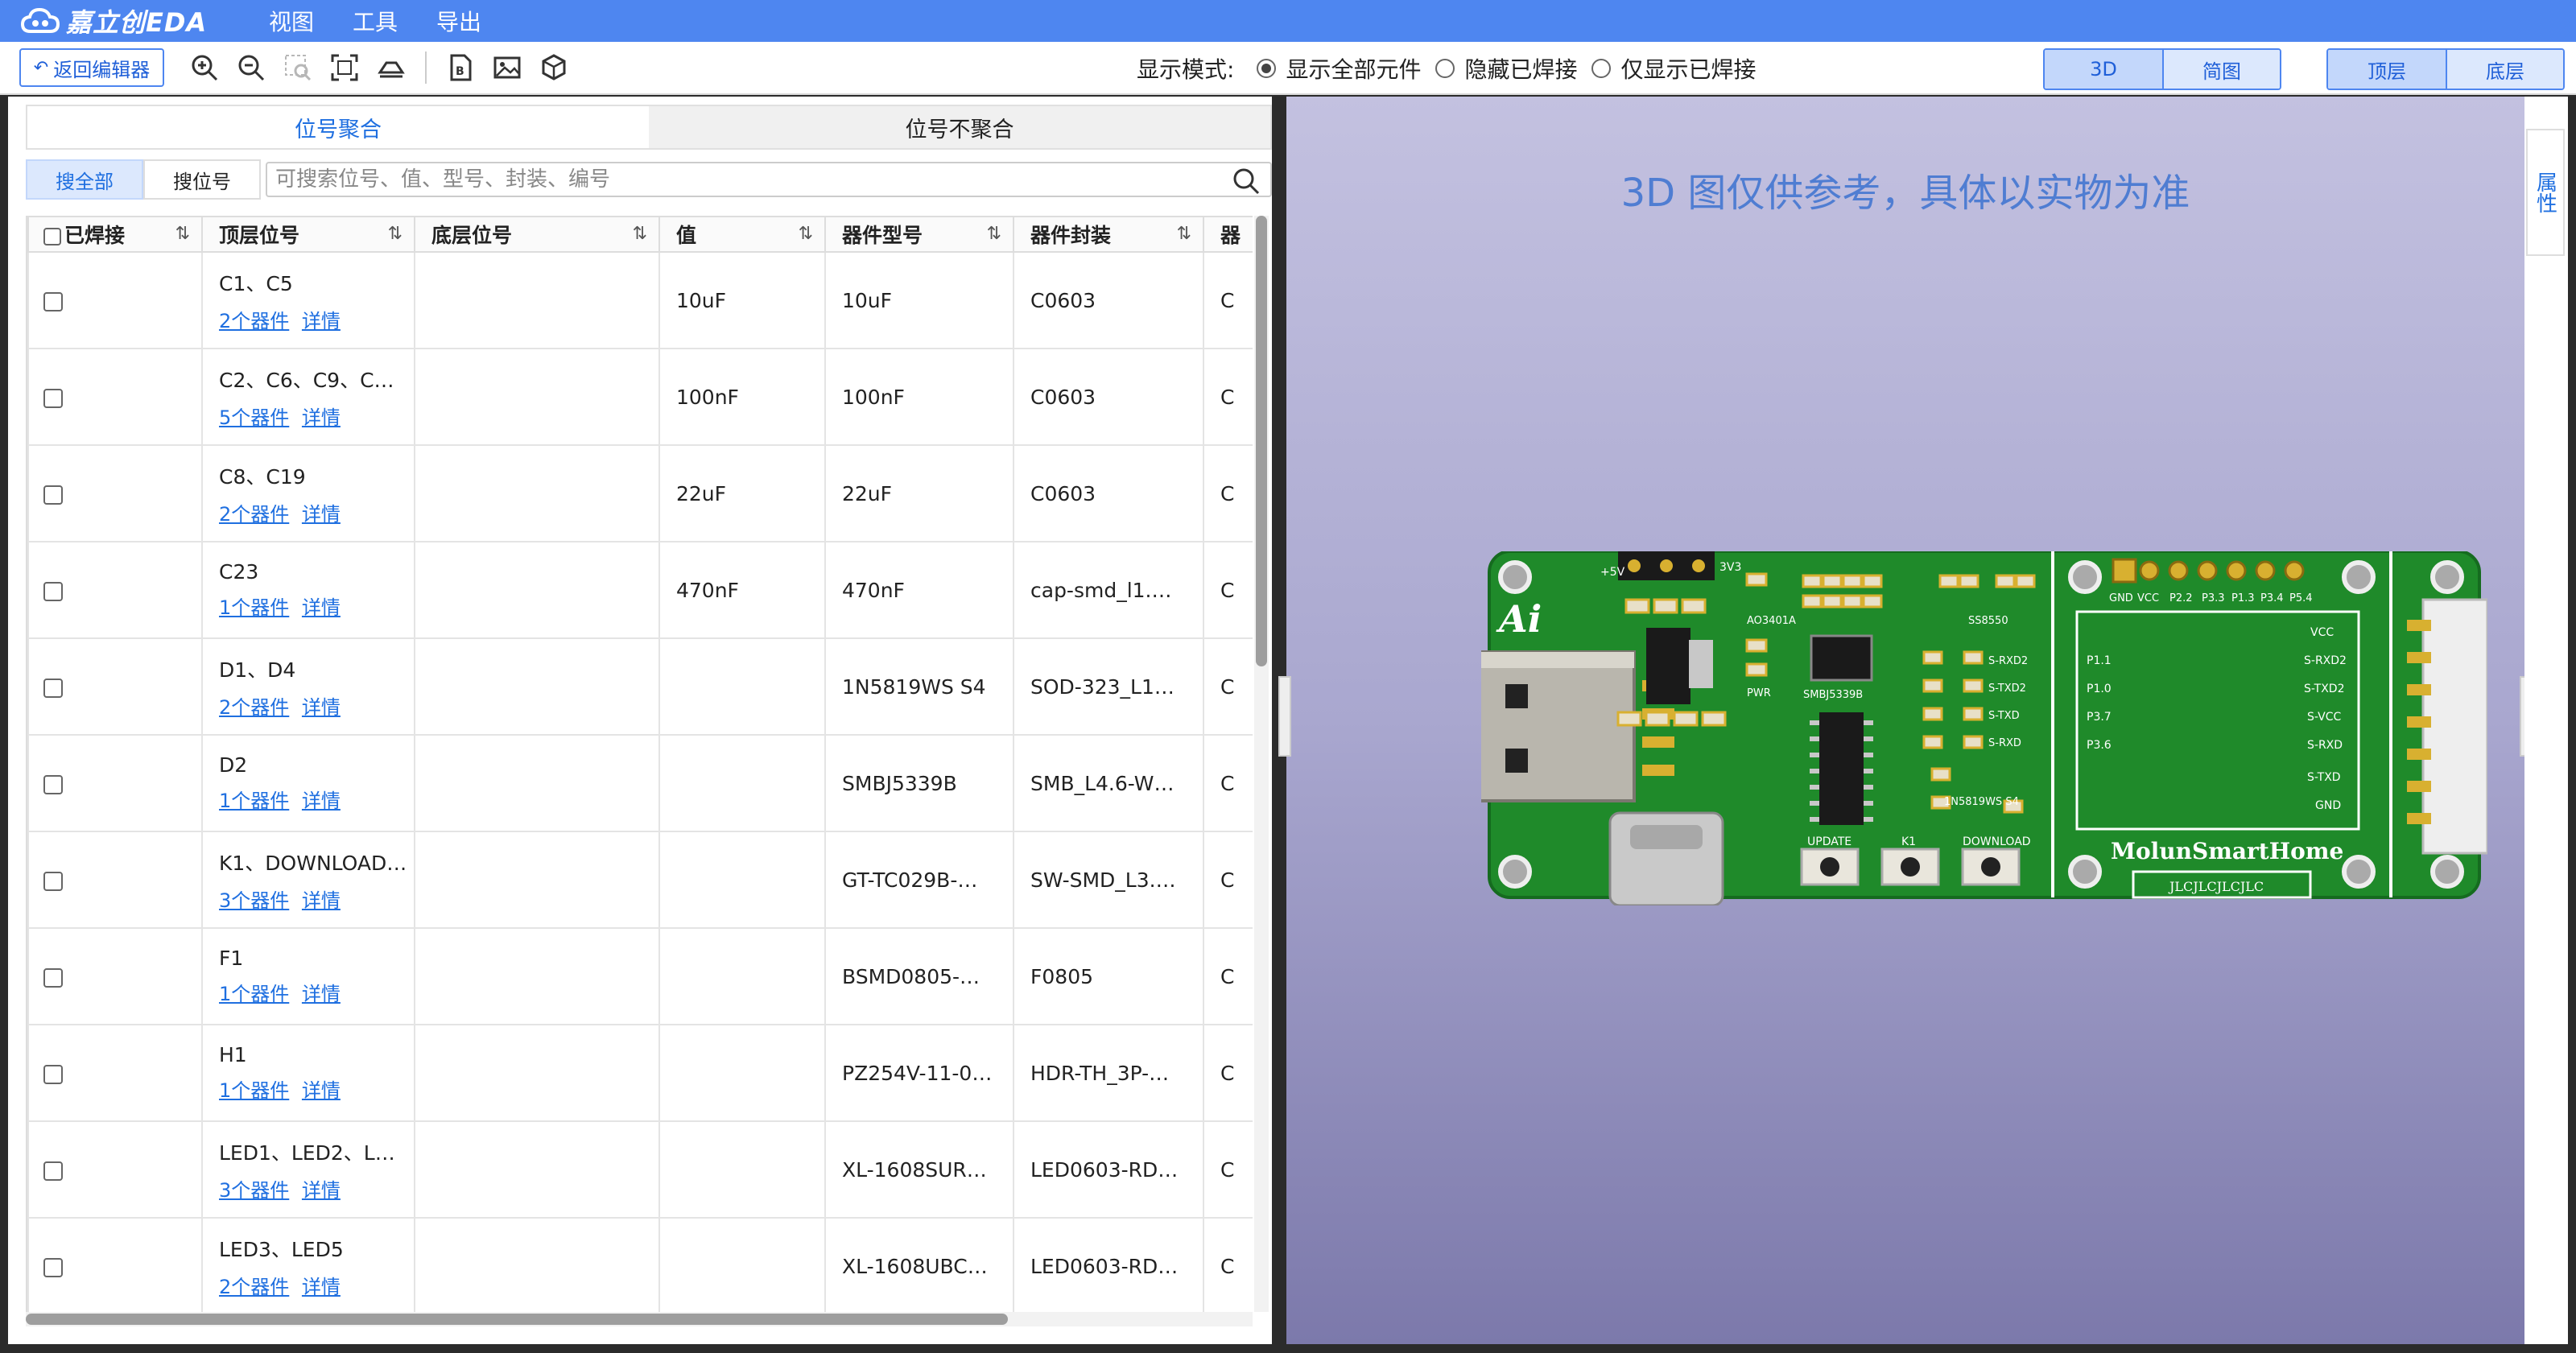 The image size is (2576, 1353). What do you see at coordinates (115, 235) in the screenshot?
I see `col-soldered: 已焊接 ⇅` at bounding box center [115, 235].